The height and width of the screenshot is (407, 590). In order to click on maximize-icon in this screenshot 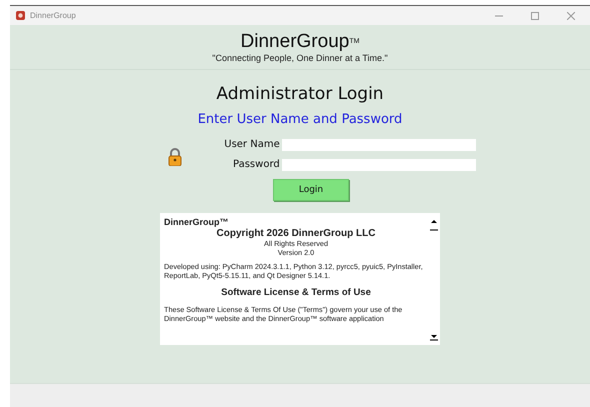, I will do `click(535, 16)`.